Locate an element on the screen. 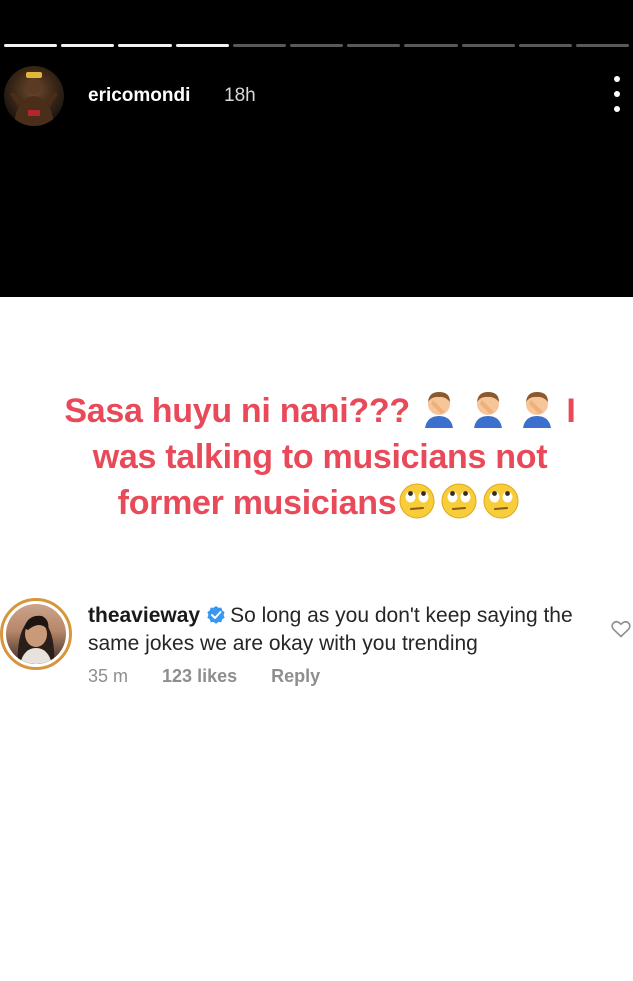 The width and height of the screenshot is (633, 981). comment-time: 35 m is located at coordinates (108, 676).